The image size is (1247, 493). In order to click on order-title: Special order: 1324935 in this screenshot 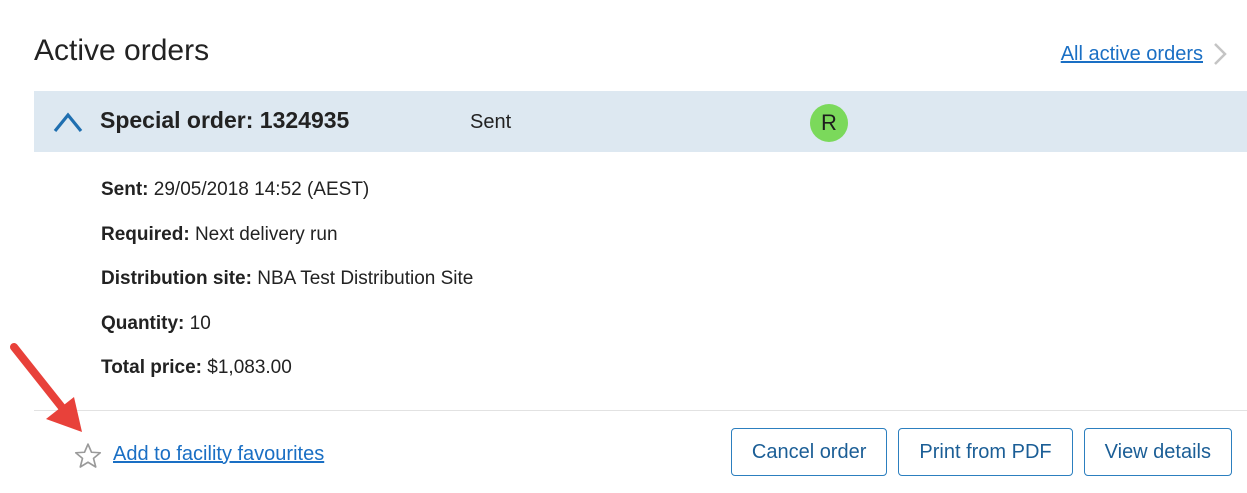, I will do `click(225, 120)`.